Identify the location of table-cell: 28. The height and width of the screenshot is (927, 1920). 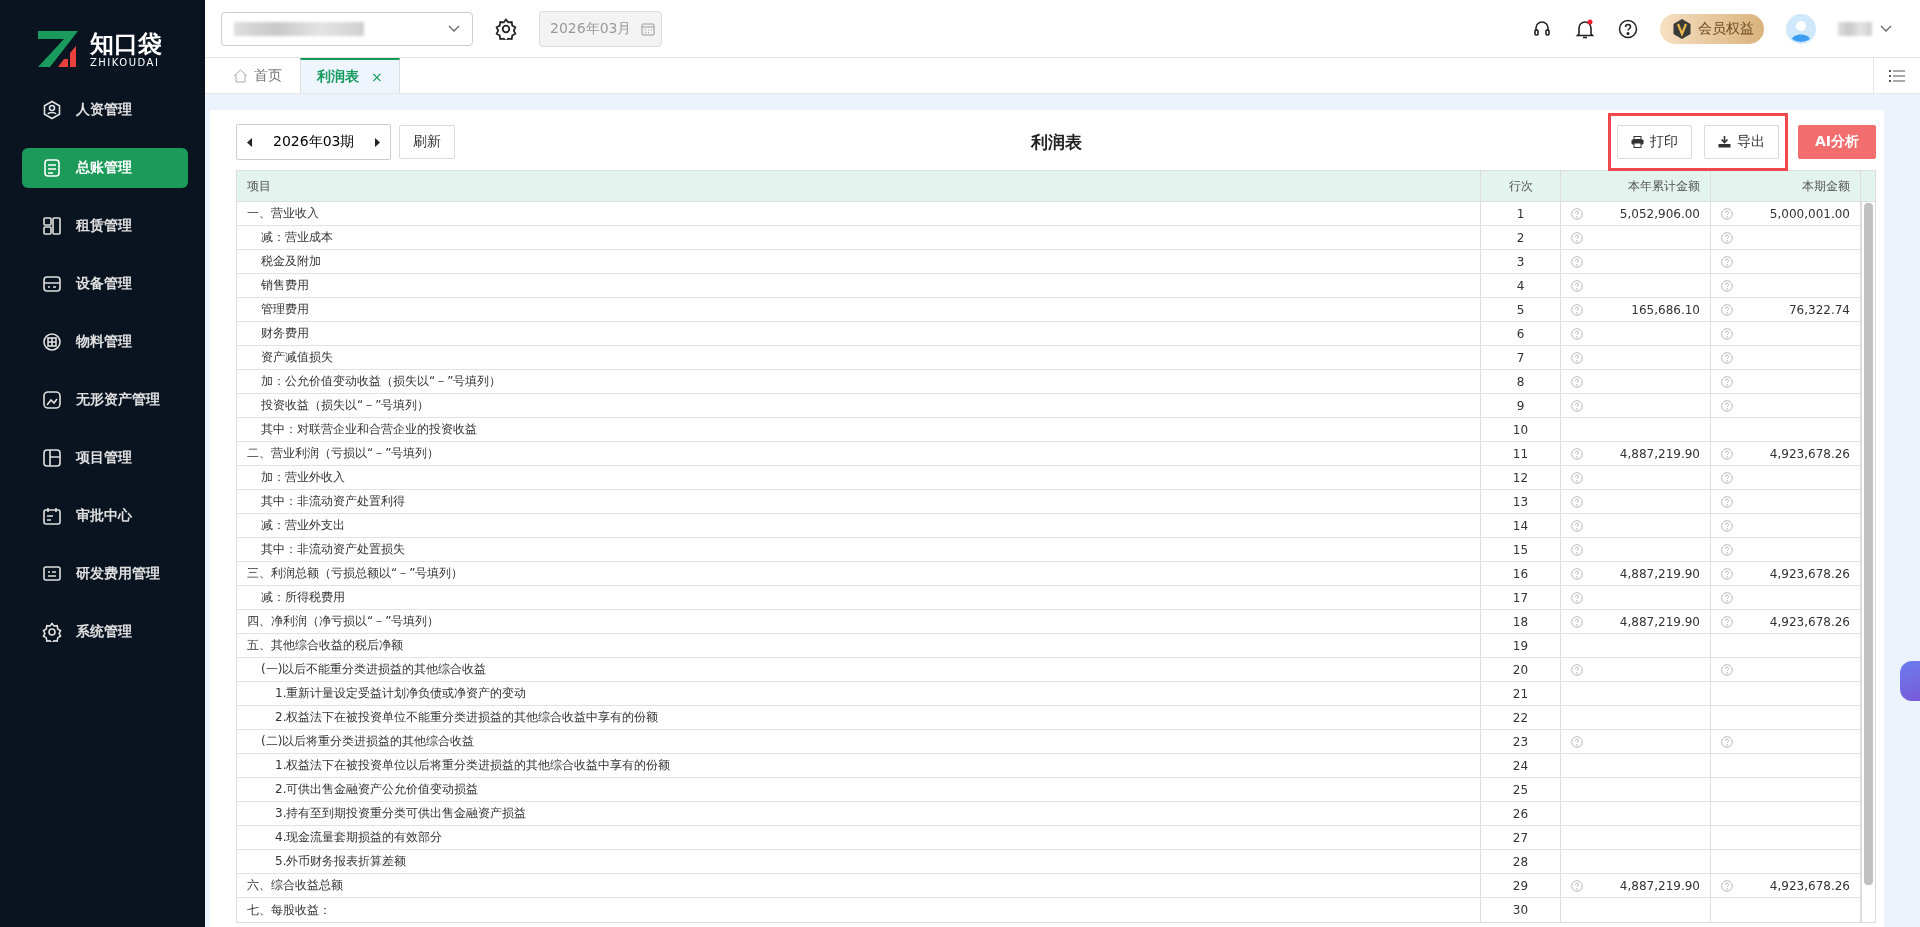
(1520, 861).